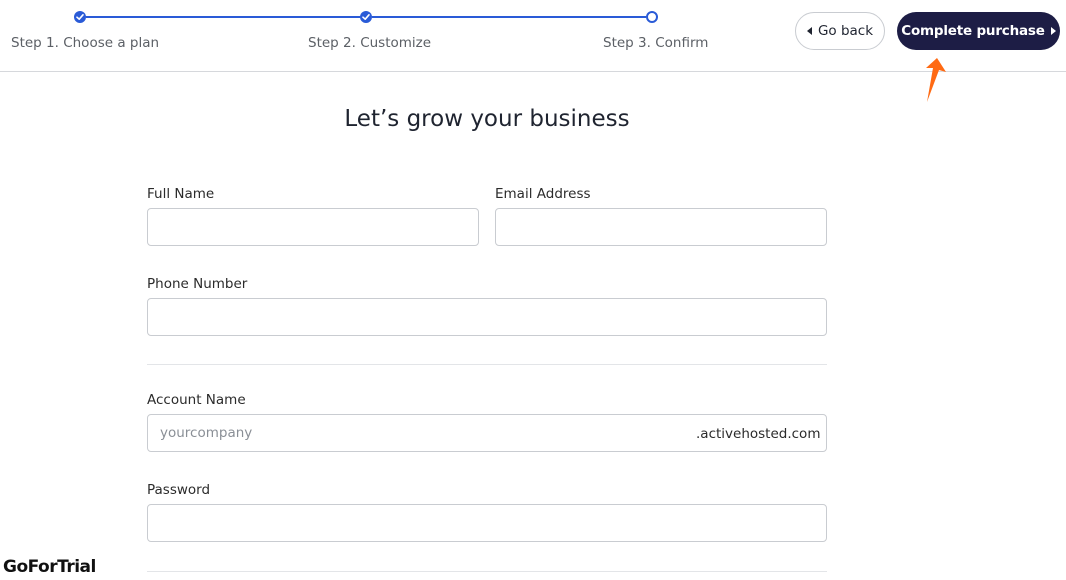 Image resolution: width=1066 pixels, height=580 pixels. What do you see at coordinates (809, 31) in the screenshot?
I see `caret-left-icon` at bounding box center [809, 31].